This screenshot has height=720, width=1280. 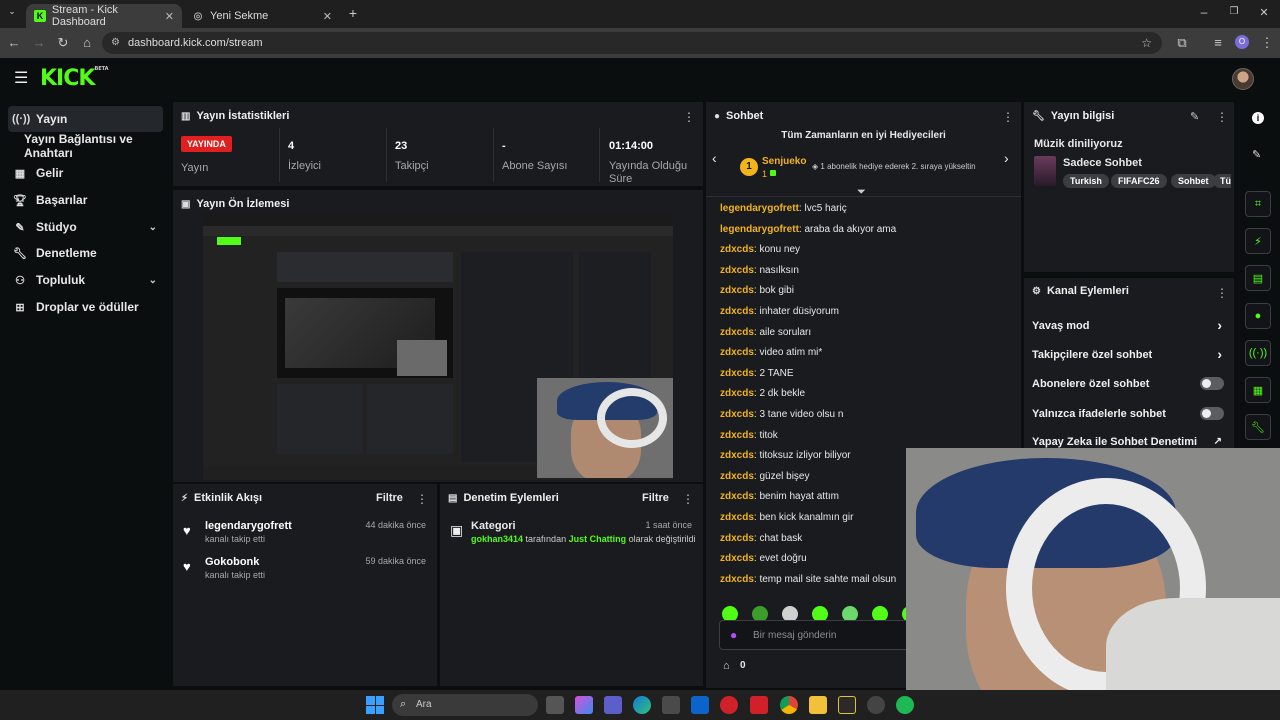 I want to click on action-subscribers-only: Abonelere özel sohbet, so click(x=1128, y=383).